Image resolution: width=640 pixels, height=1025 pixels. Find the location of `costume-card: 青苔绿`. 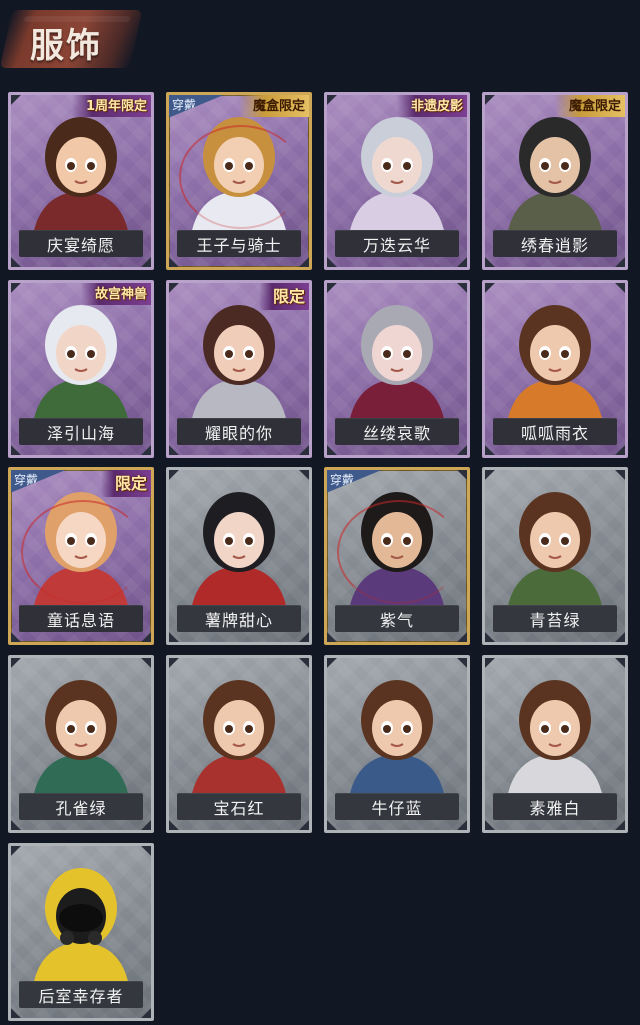

costume-card: 青苔绿 is located at coordinates (555, 556).